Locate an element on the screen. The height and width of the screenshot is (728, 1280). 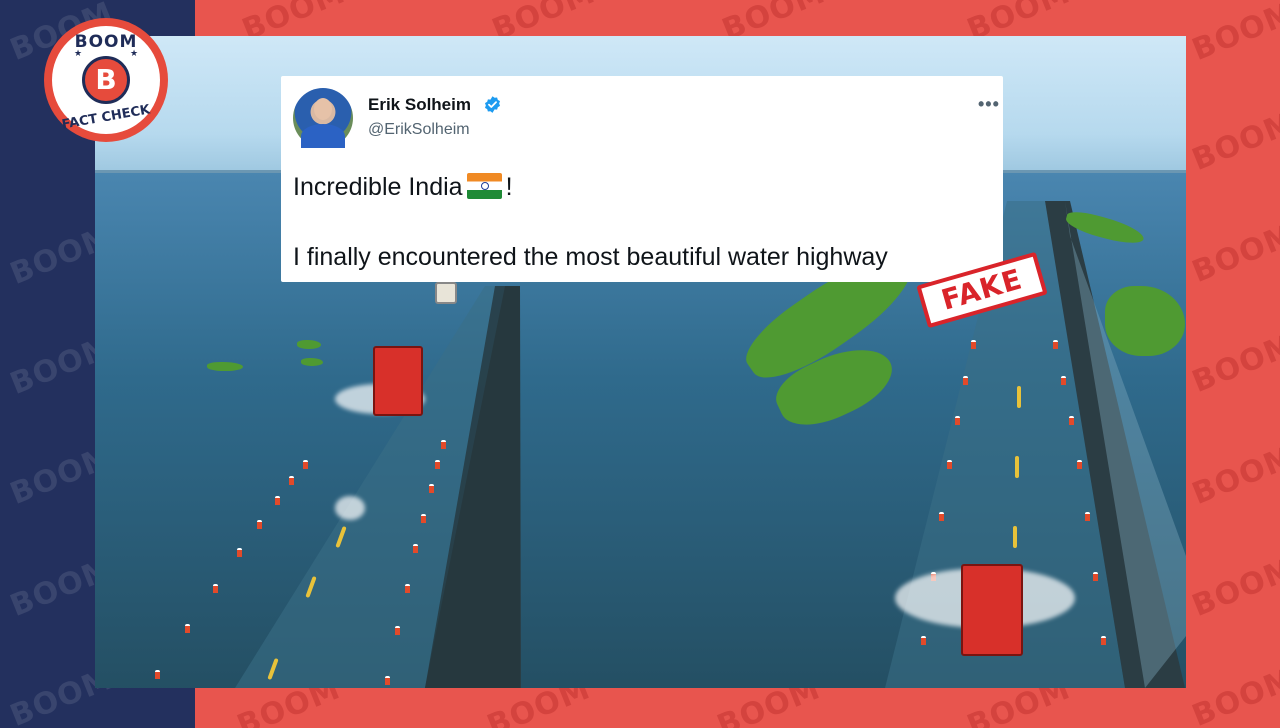
verified-badge-icon is located at coordinates (492, 104).